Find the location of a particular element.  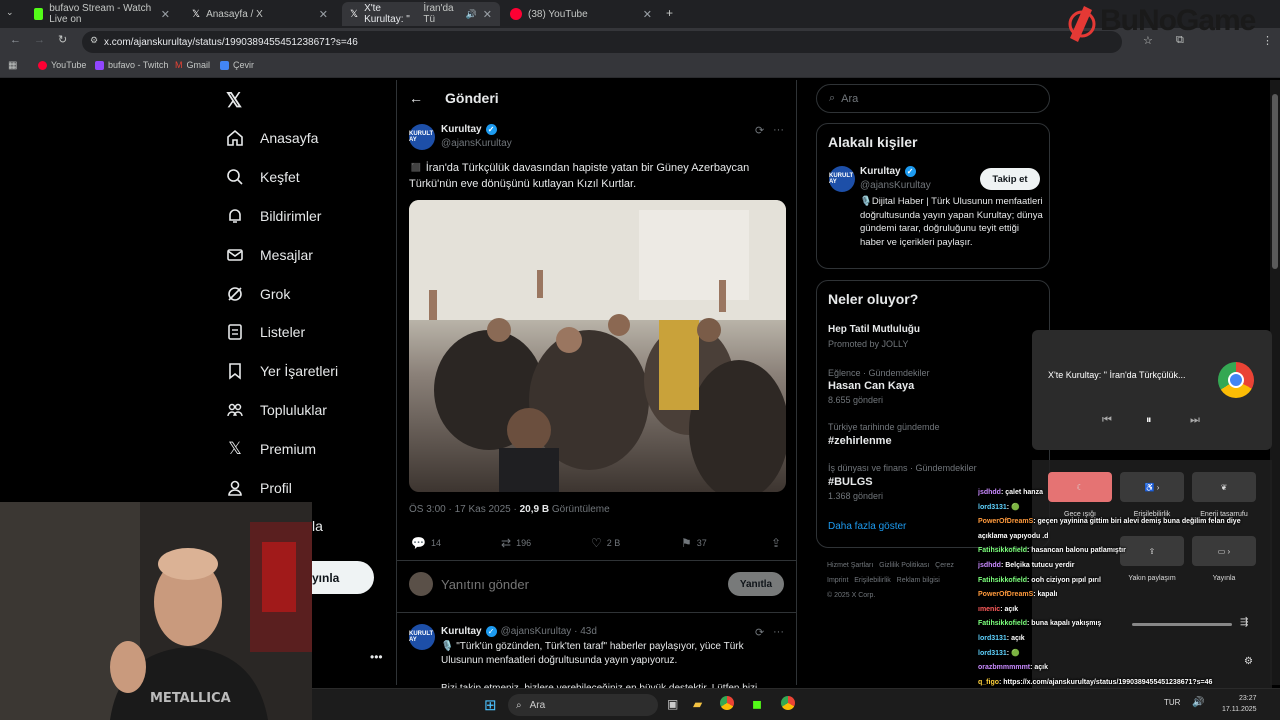

svg-text: METALLICA is located at coordinates (190, 698).